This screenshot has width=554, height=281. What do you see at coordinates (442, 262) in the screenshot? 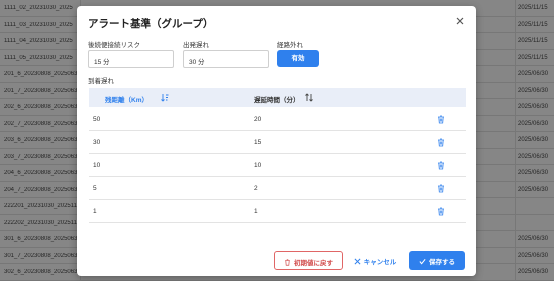
I see `save-button-label: 保存する` at bounding box center [442, 262].